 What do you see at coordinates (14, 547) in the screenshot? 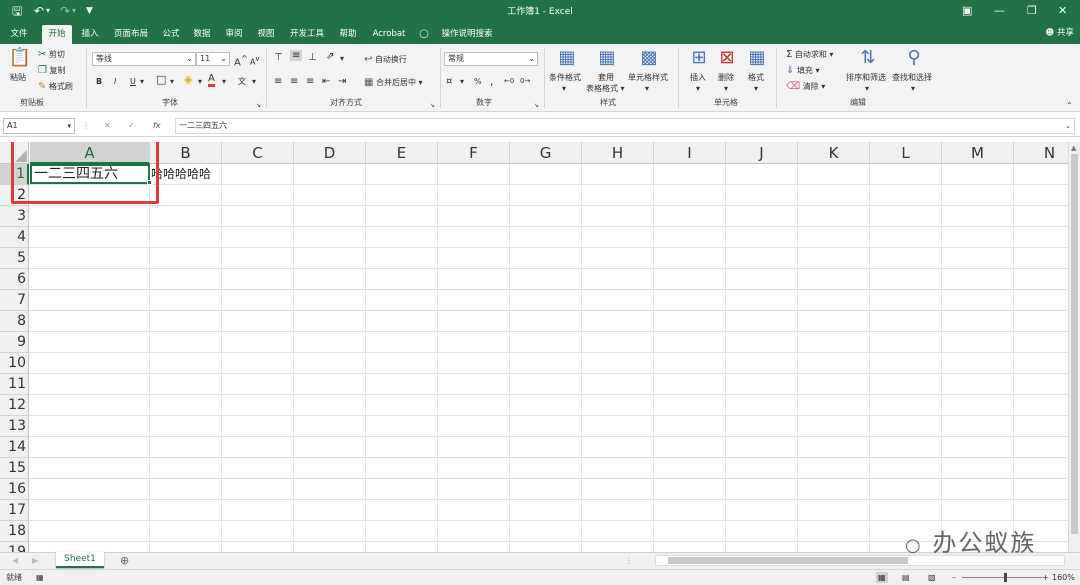
I see `row-header-19: 19` at bounding box center [14, 547].